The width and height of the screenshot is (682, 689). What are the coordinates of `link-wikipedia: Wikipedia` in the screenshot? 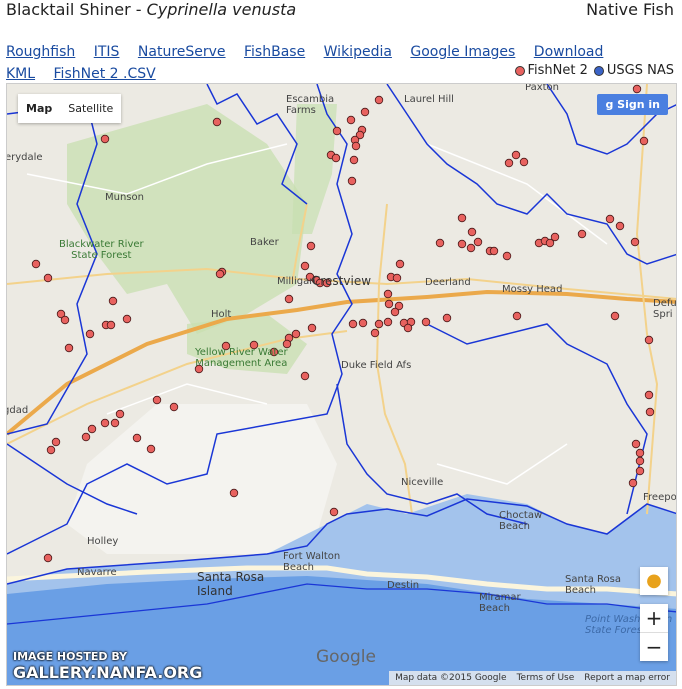 It's located at (358, 52).